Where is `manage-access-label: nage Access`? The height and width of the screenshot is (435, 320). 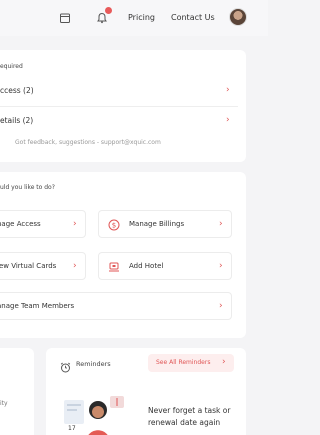 manage-access-label: nage Access is located at coordinates (20, 224).